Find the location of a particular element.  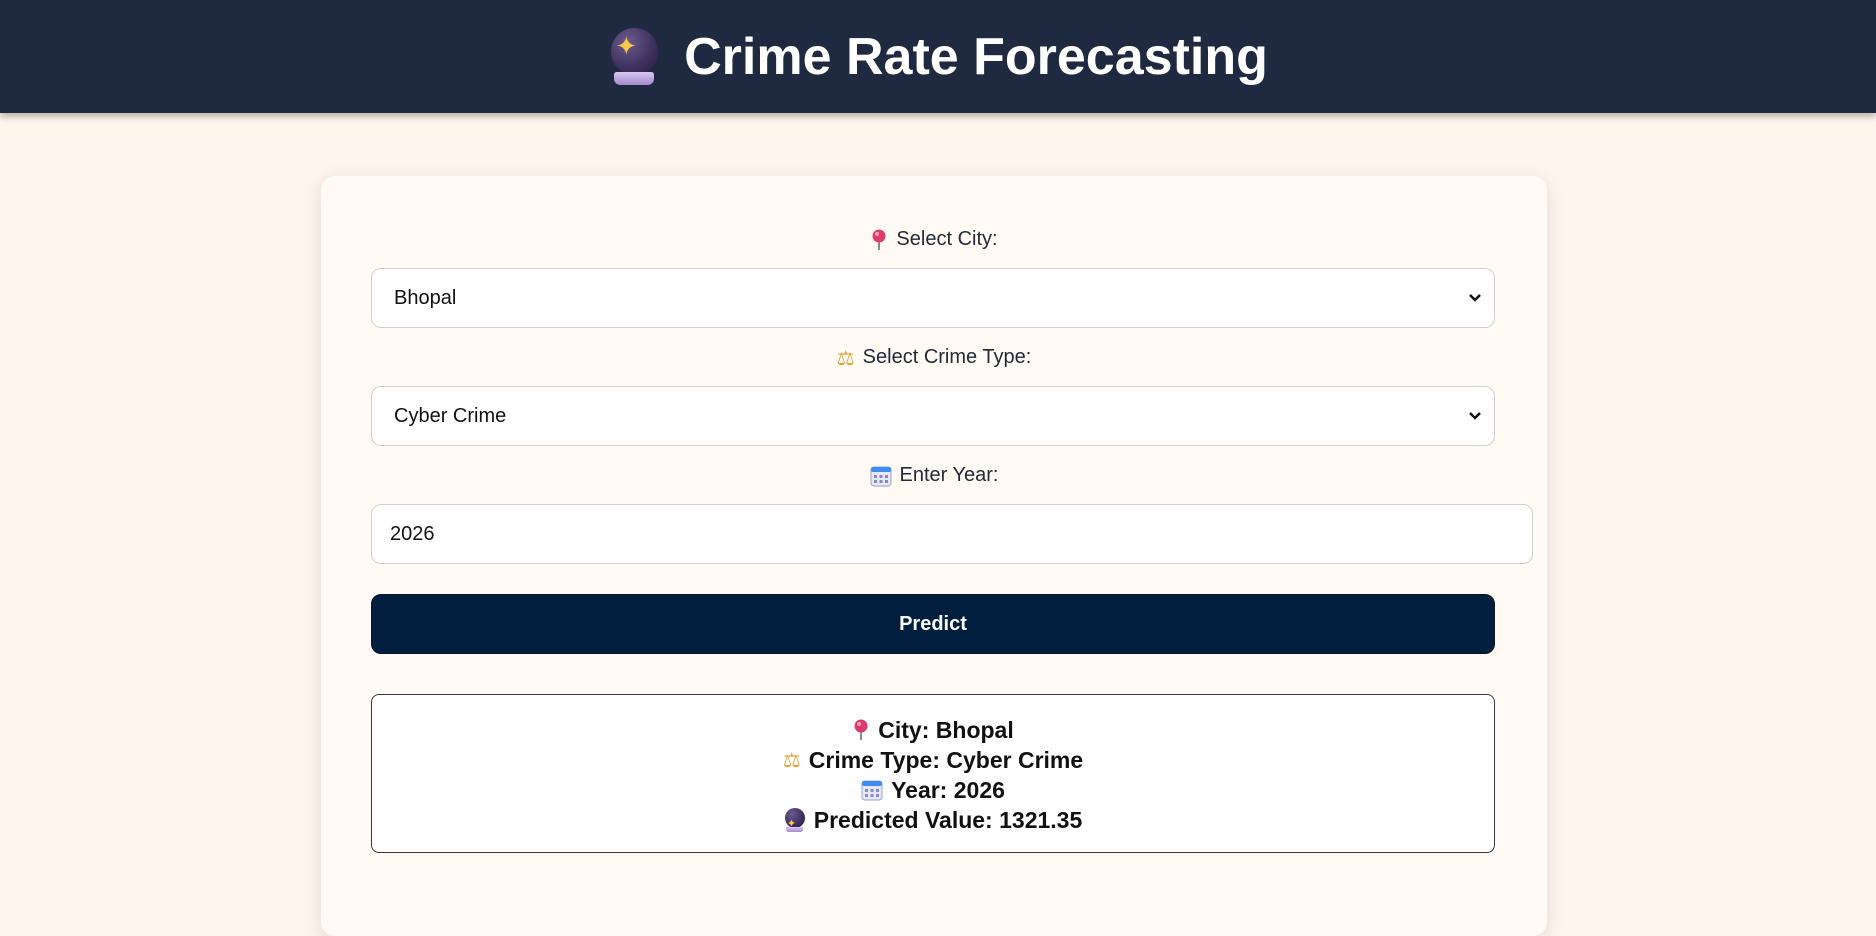

city-label-row: Select City: is located at coordinates (934, 239).